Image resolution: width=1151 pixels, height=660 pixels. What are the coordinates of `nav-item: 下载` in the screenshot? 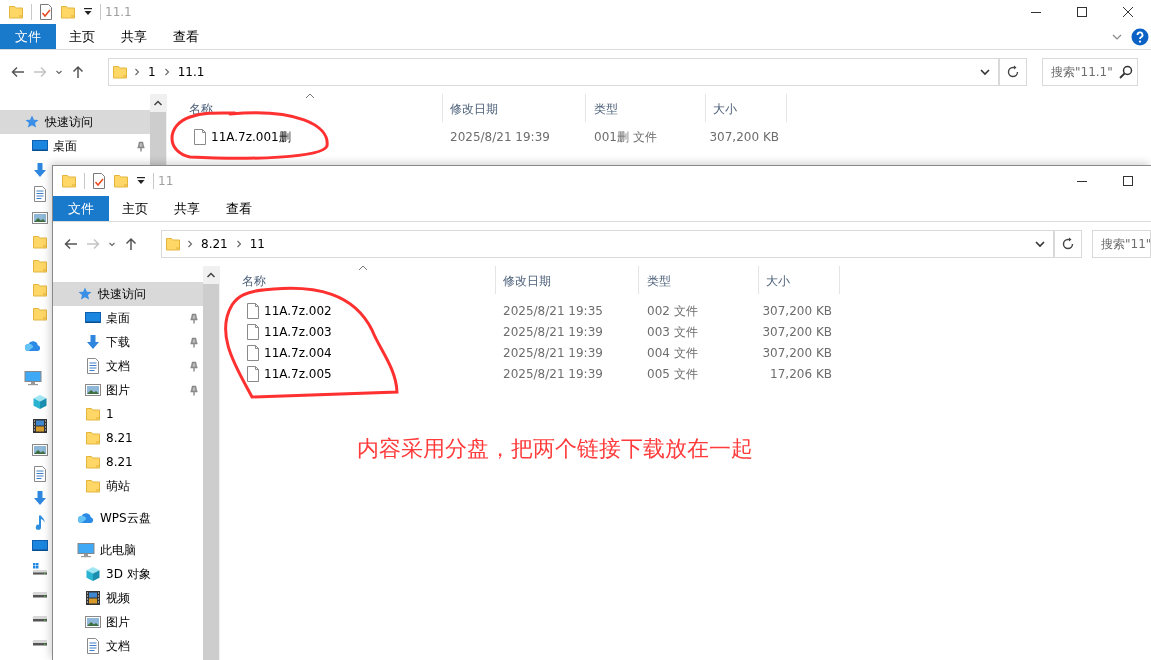 It's located at (128, 342).